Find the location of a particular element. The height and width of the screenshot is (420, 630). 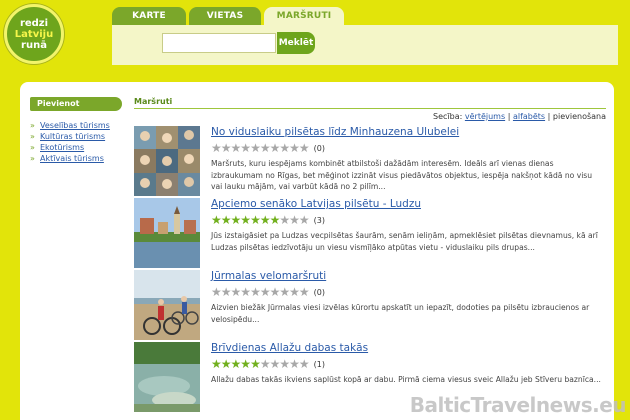

sort-label: Secība: is located at coordinates (448, 116).